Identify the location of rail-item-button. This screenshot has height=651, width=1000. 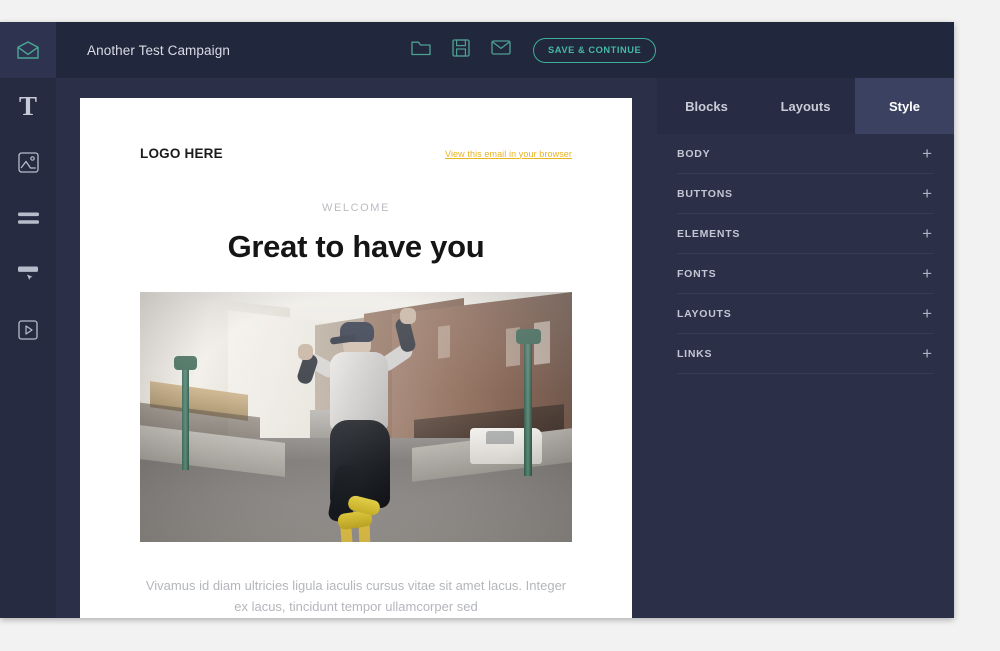
(28, 274).